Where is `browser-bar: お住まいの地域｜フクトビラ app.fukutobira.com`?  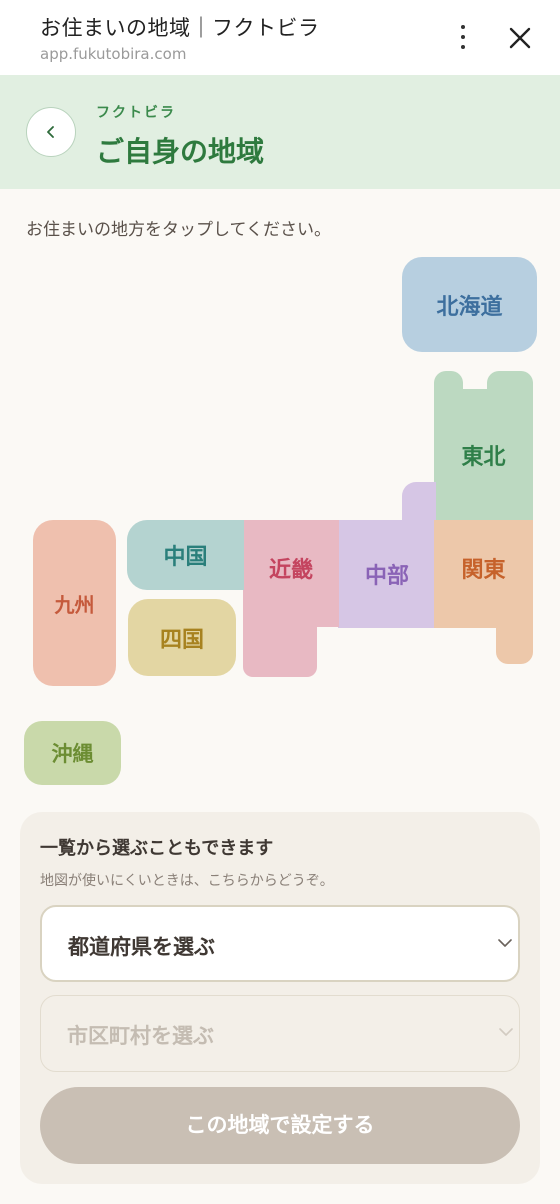
browser-bar: お住まいの地域｜フクトビラ app.fukutobira.com is located at coordinates (280, 37).